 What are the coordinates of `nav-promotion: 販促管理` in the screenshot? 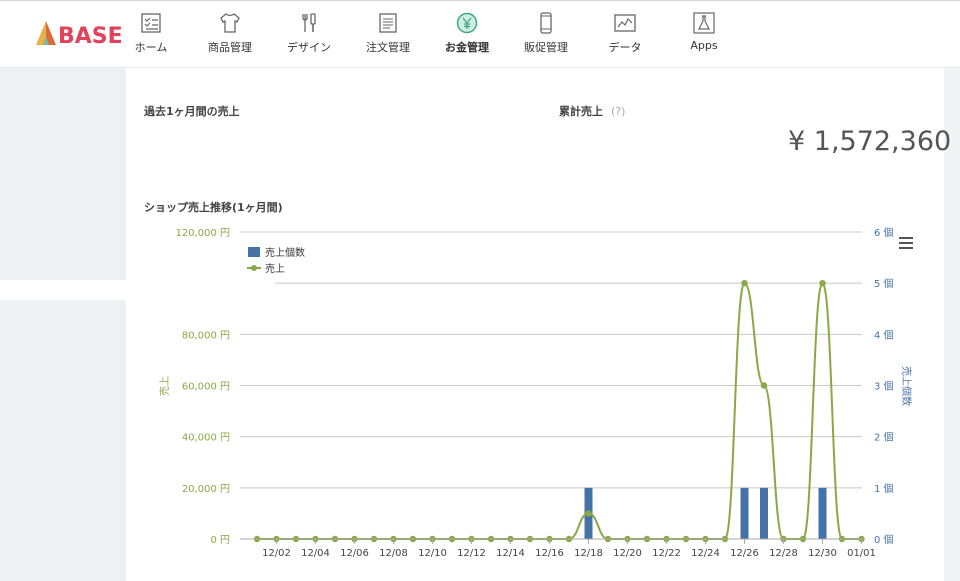 It's located at (546, 37).